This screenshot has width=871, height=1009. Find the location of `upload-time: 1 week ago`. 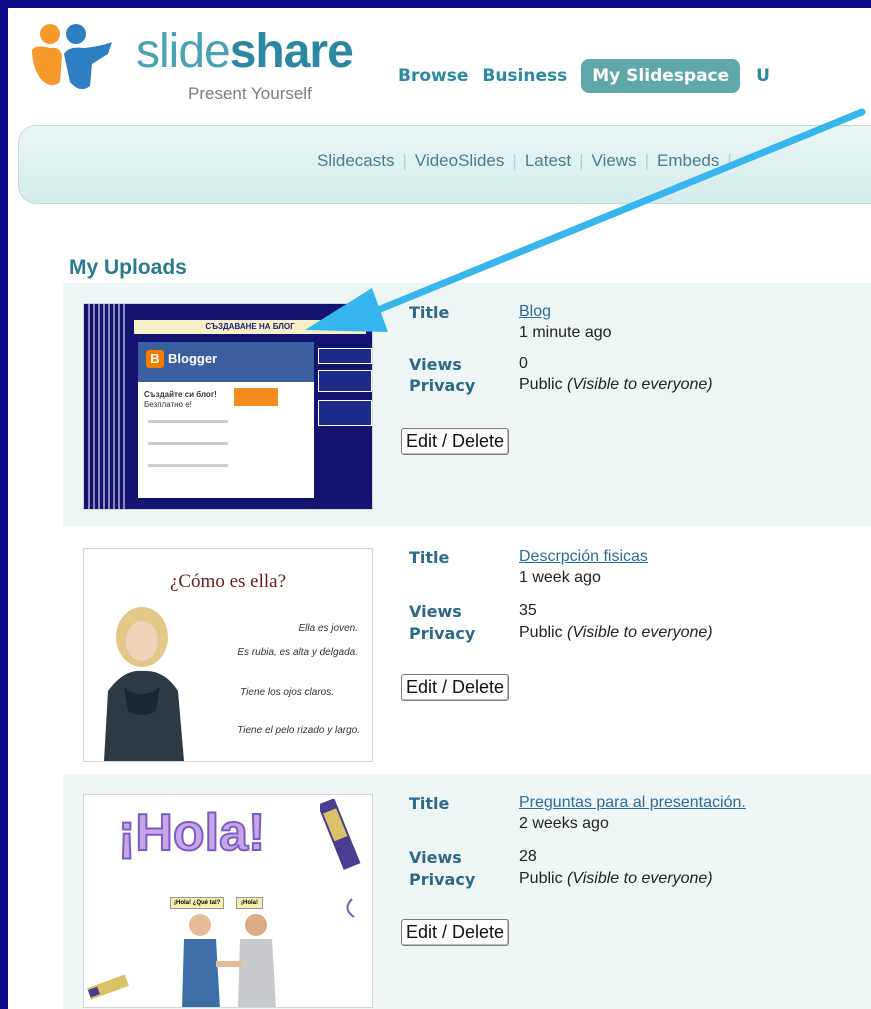

upload-time: 1 week ago is located at coordinates (560, 577).